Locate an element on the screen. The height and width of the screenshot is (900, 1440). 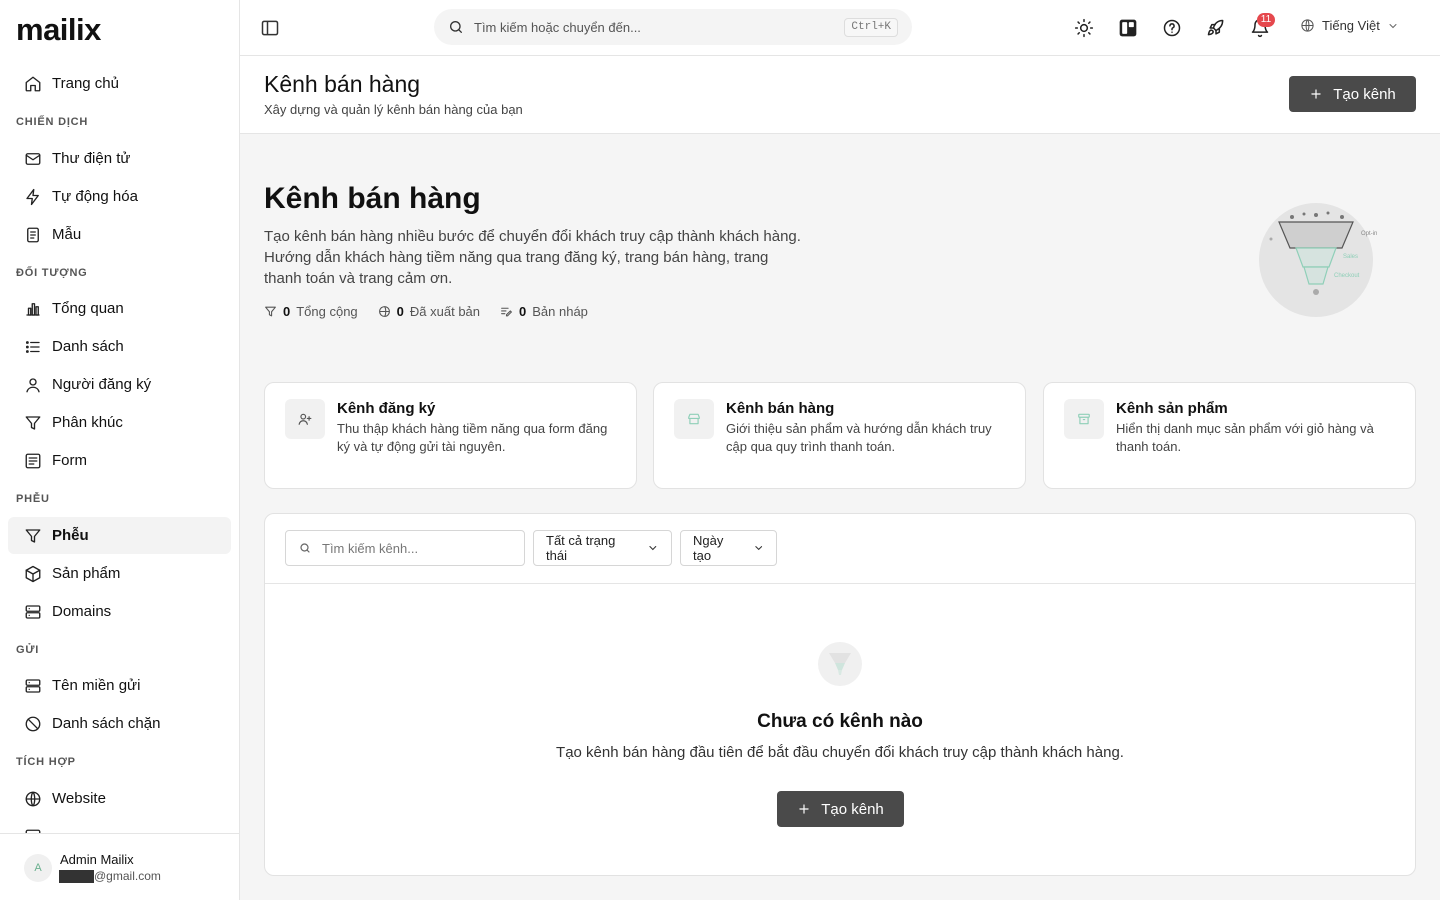
sidebar-item-email: Thư điện tử is located at coordinates (119, 158).